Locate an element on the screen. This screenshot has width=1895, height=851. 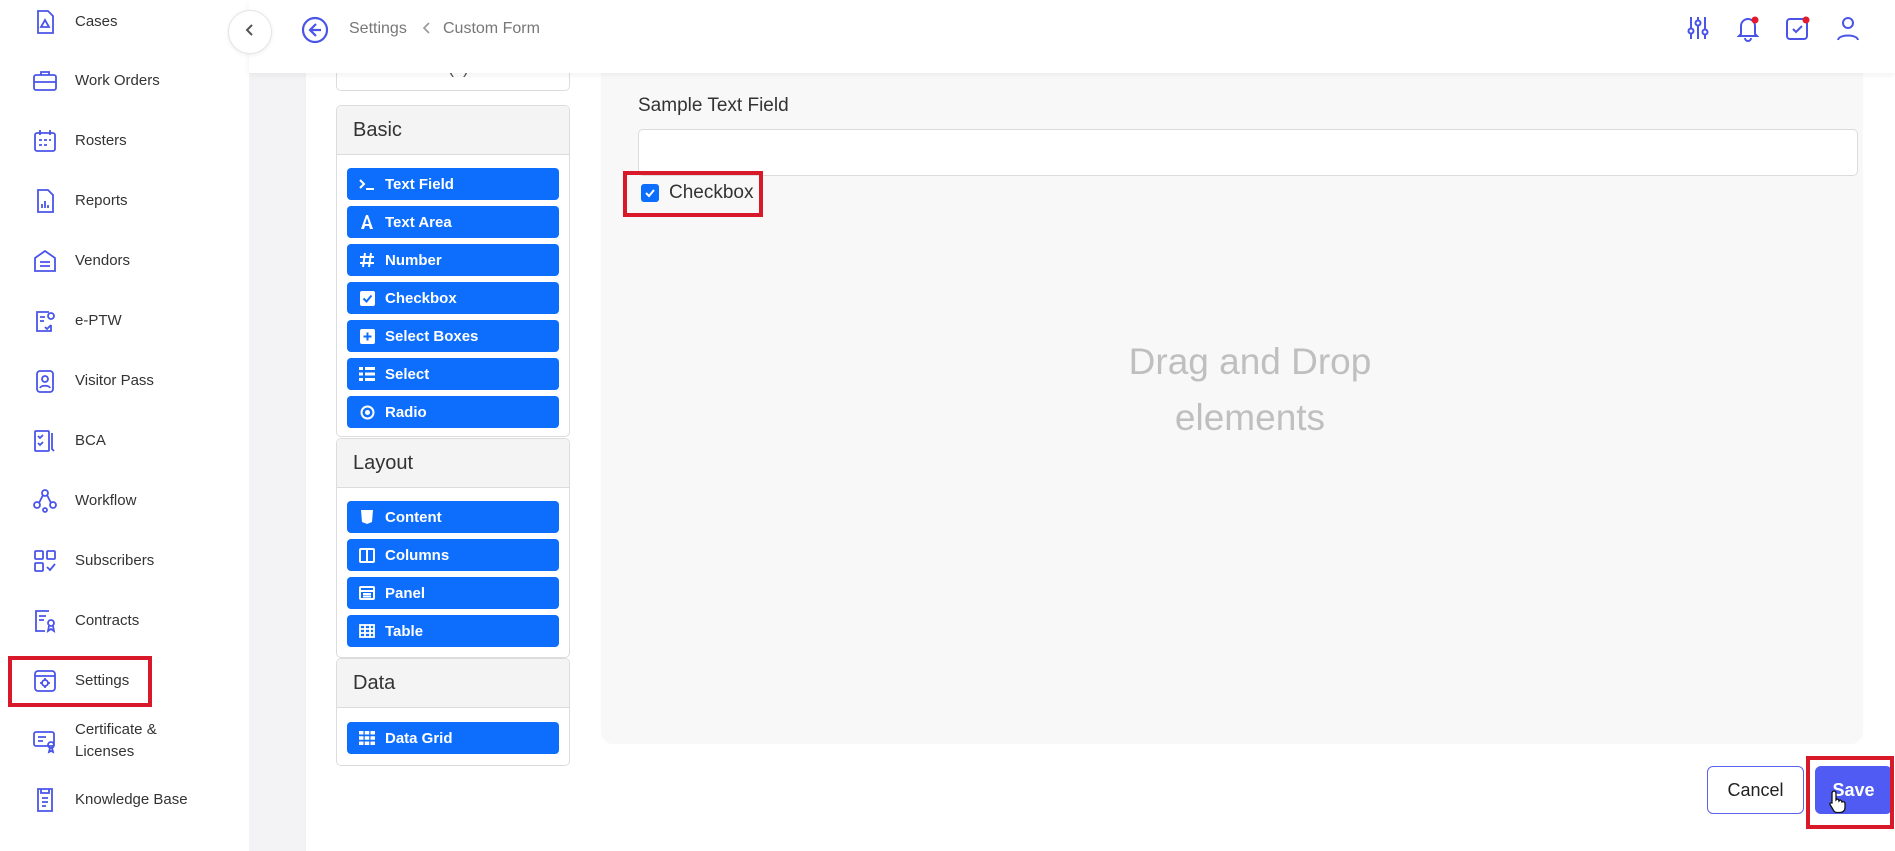
sidebar-item-rosters: Rosters is located at coordinates (124, 141).